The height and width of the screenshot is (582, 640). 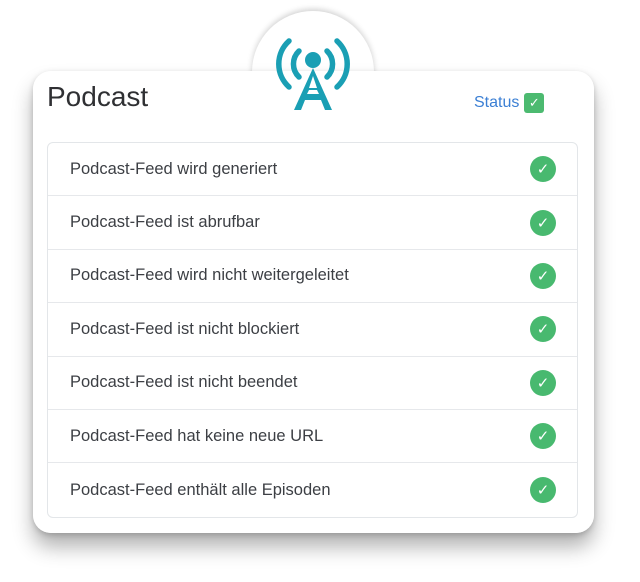 What do you see at coordinates (497, 102) in the screenshot?
I see `status-label: Status` at bounding box center [497, 102].